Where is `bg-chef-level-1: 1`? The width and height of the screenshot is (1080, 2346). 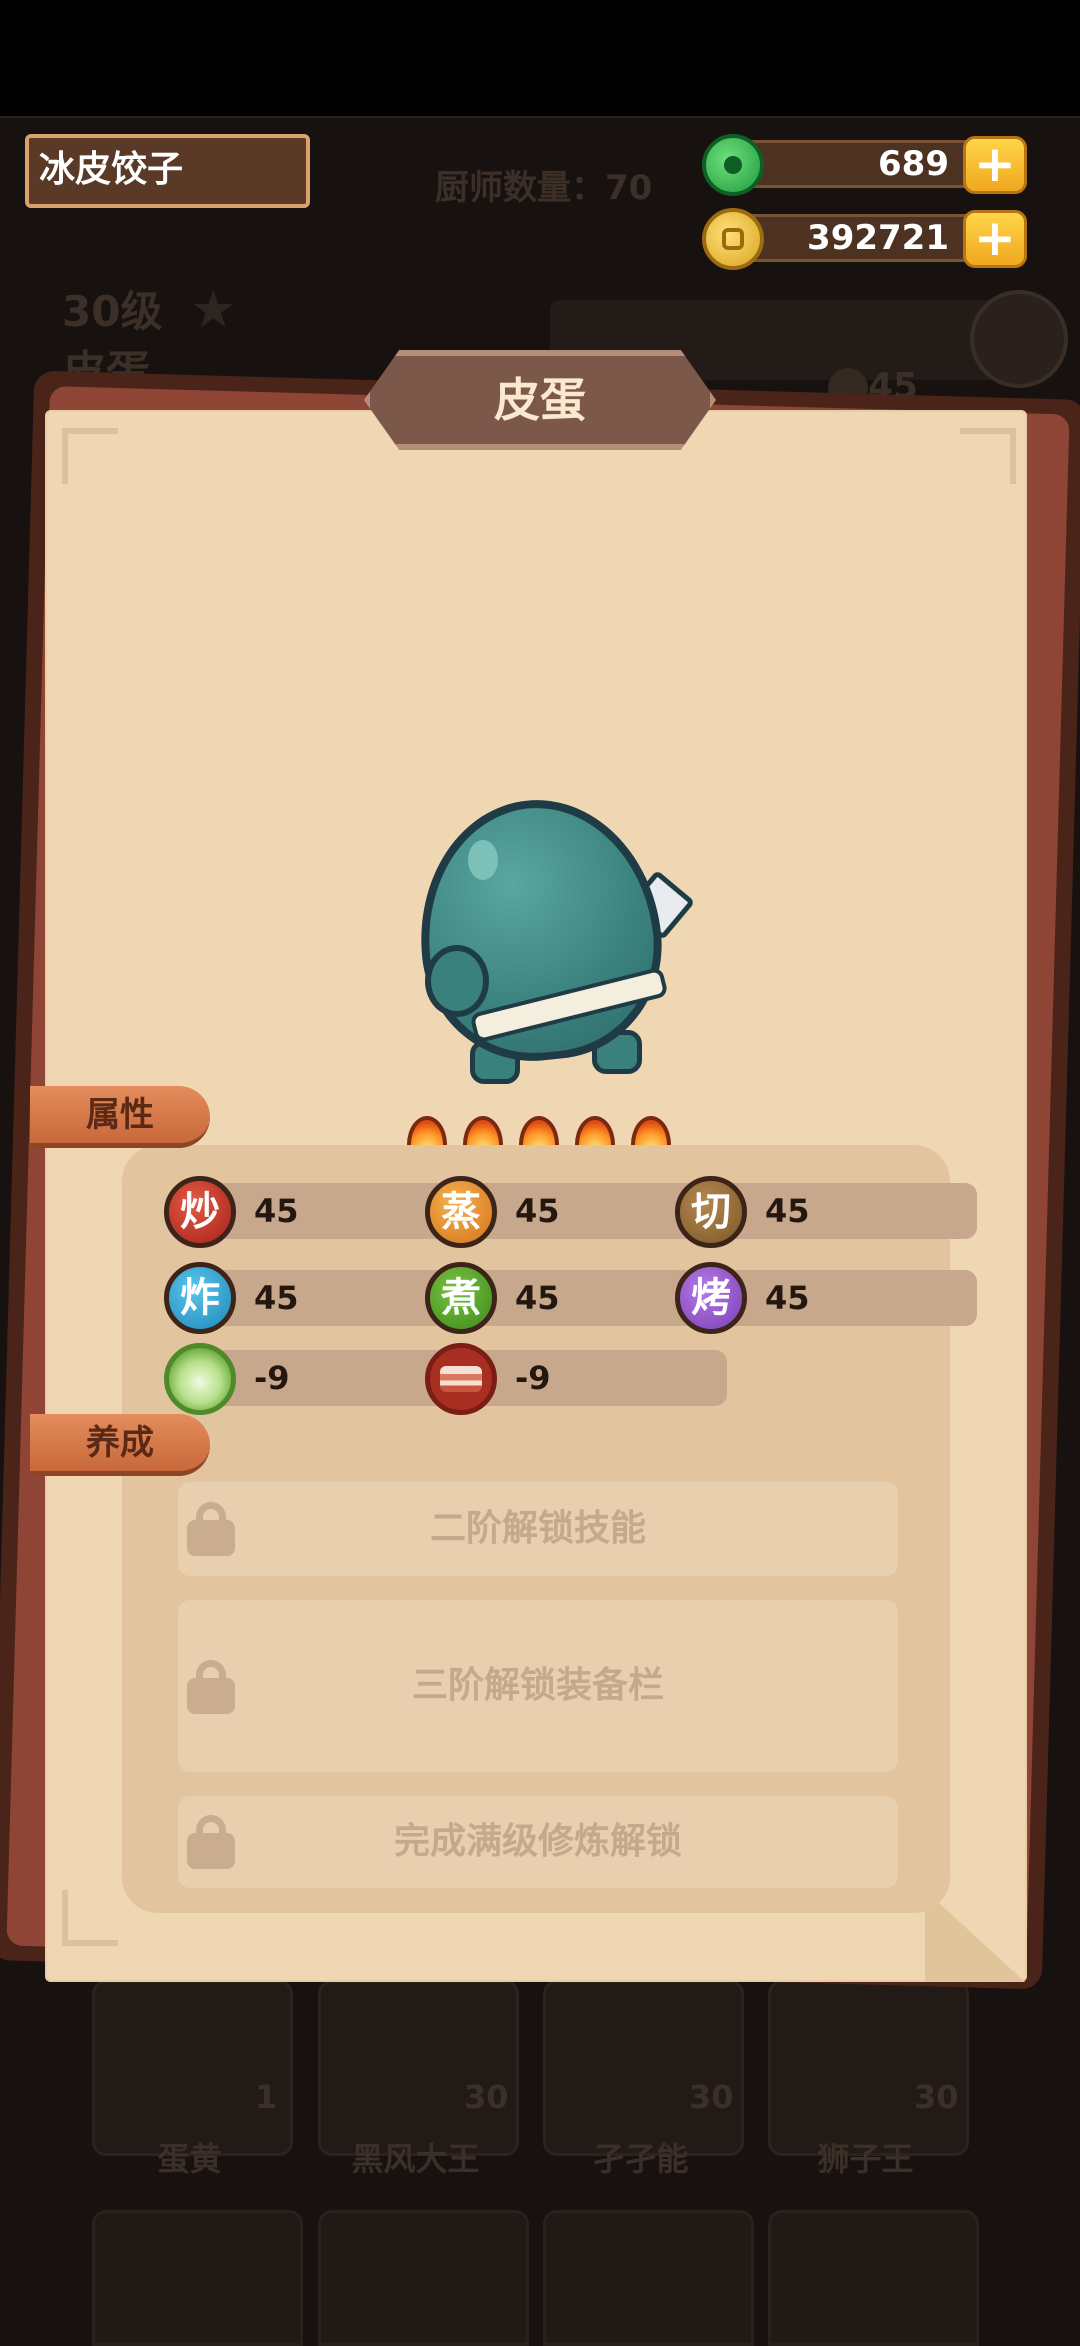
bg-chef-level-1: 1 is located at coordinates (266, 2097).